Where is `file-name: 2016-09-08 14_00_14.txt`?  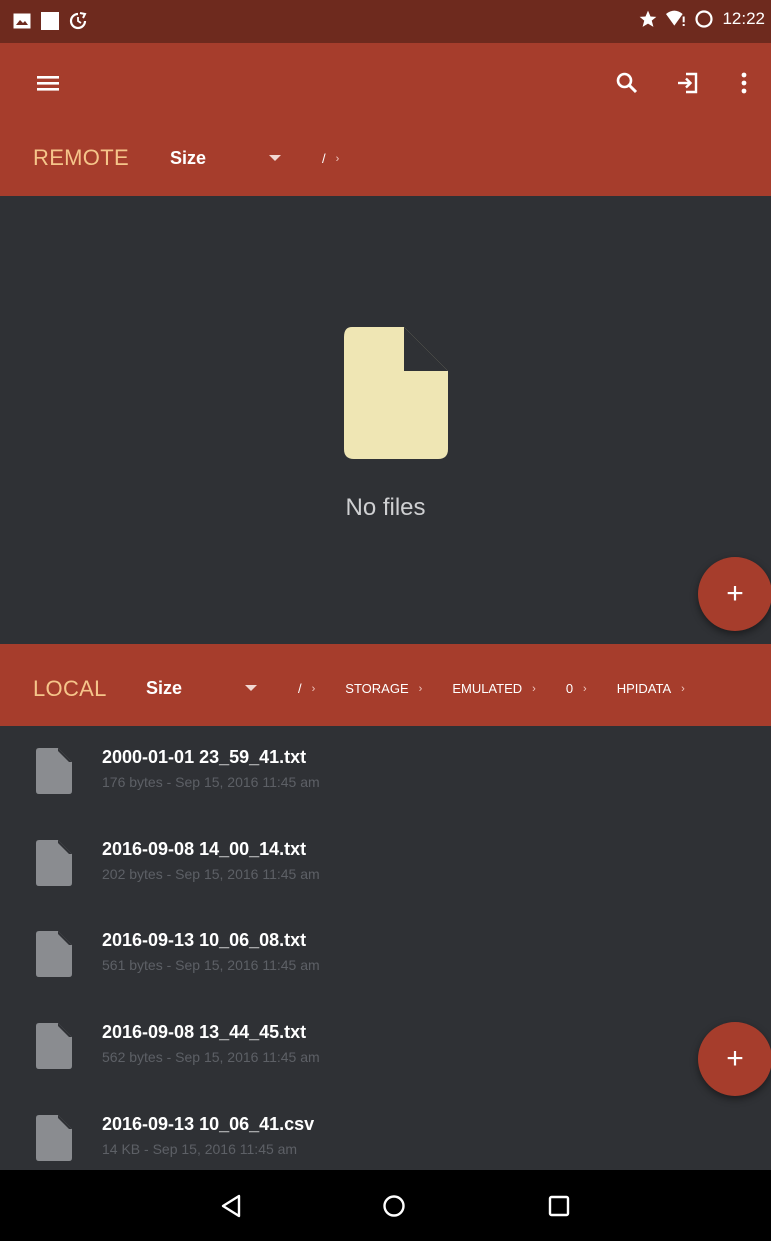
file-name: 2016-09-08 14_00_14.txt is located at coordinates (204, 849).